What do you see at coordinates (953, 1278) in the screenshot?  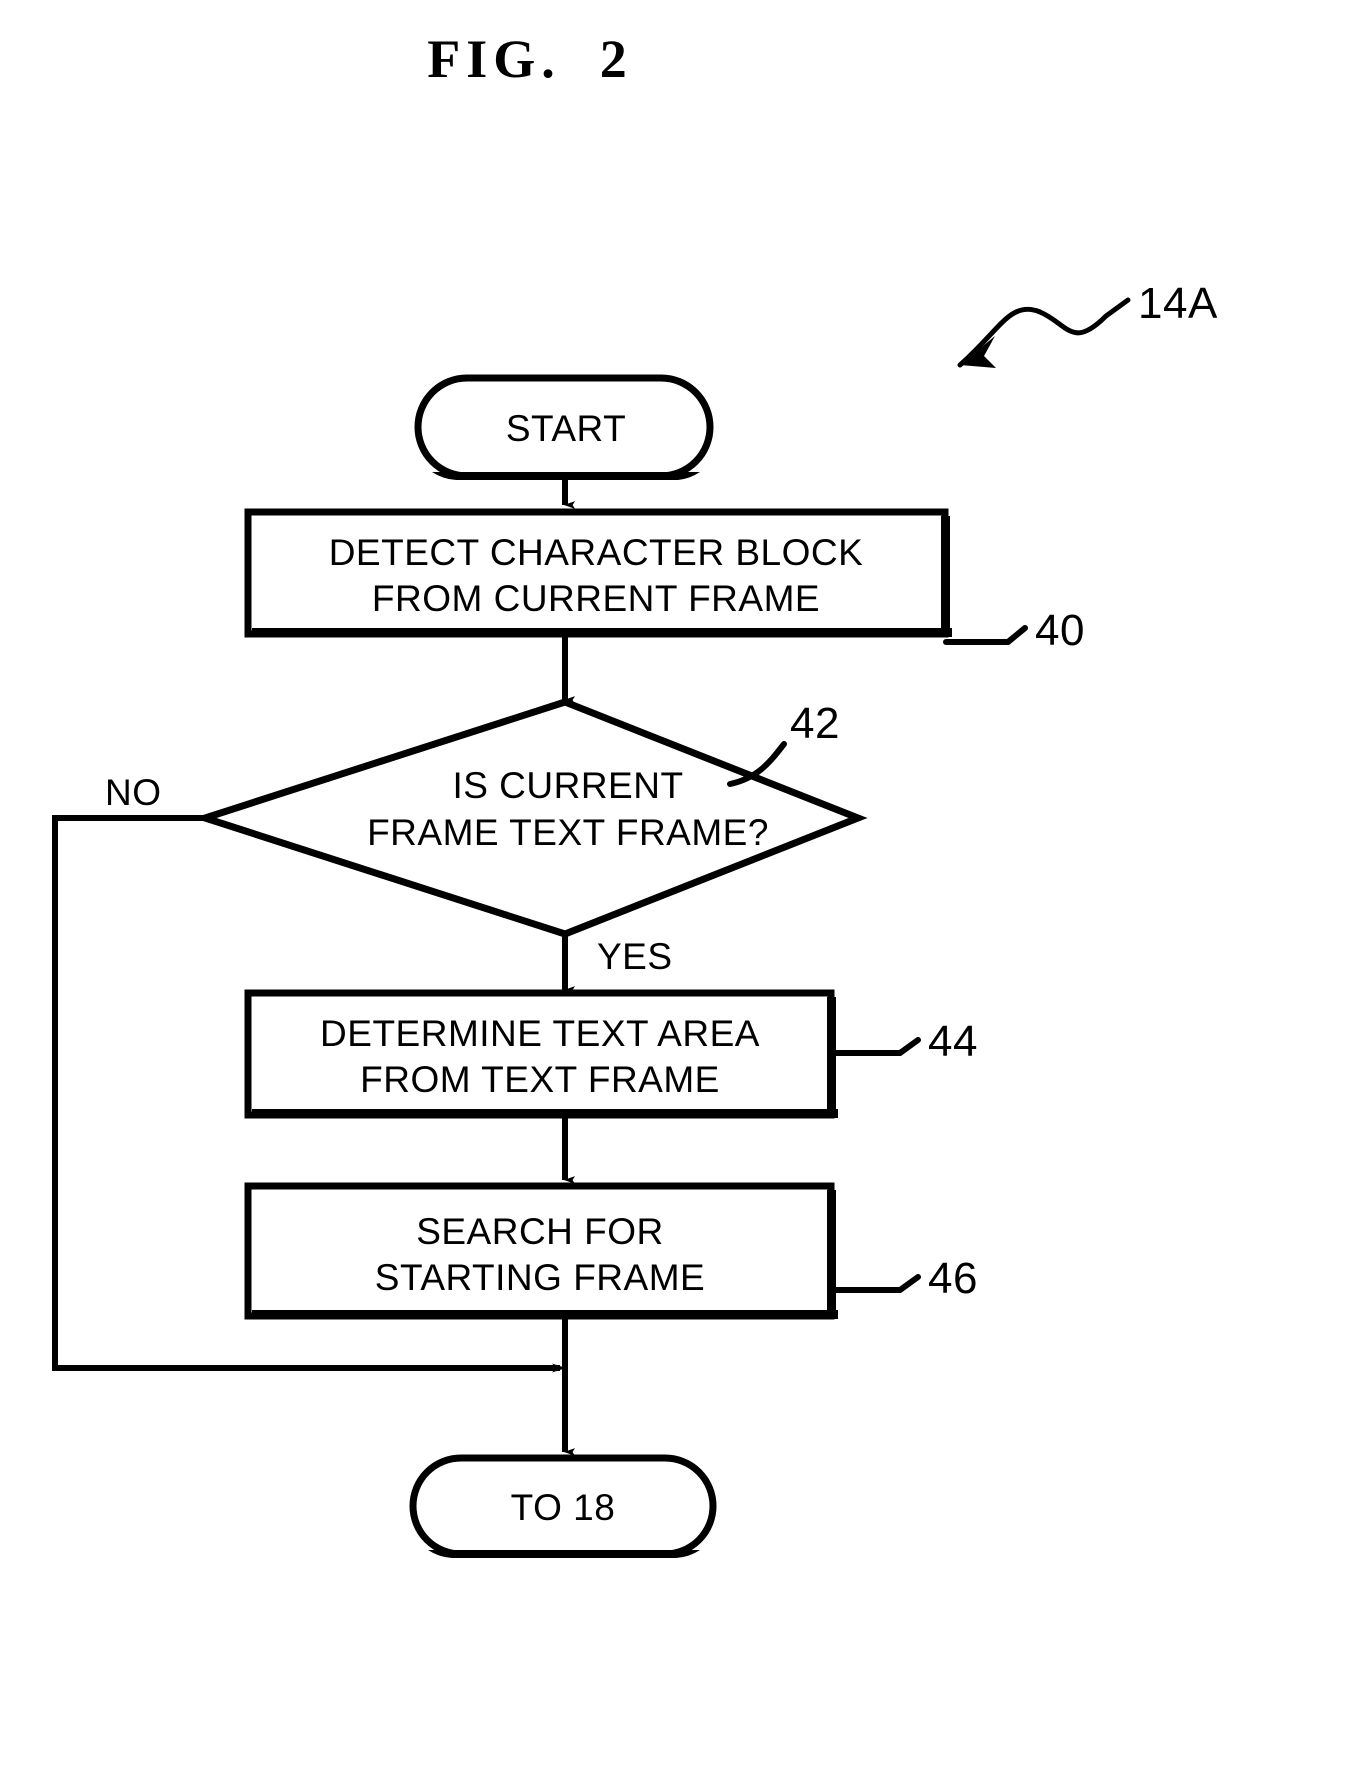 I see `ref-label-46: 46` at bounding box center [953, 1278].